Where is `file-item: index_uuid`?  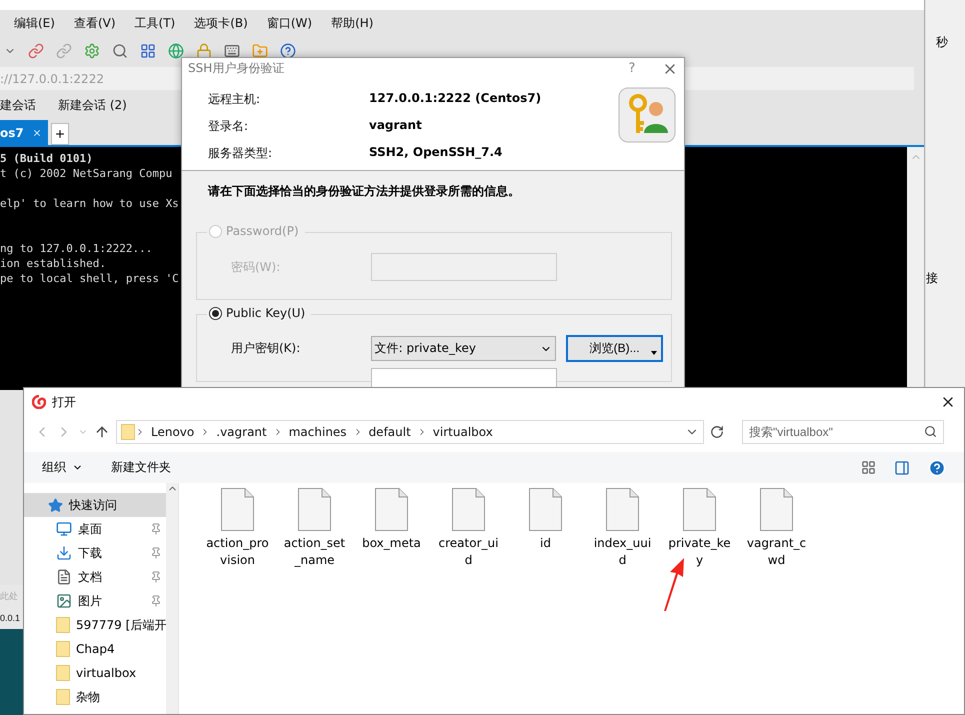
file-item: index_uuid is located at coordinates (622, 528).